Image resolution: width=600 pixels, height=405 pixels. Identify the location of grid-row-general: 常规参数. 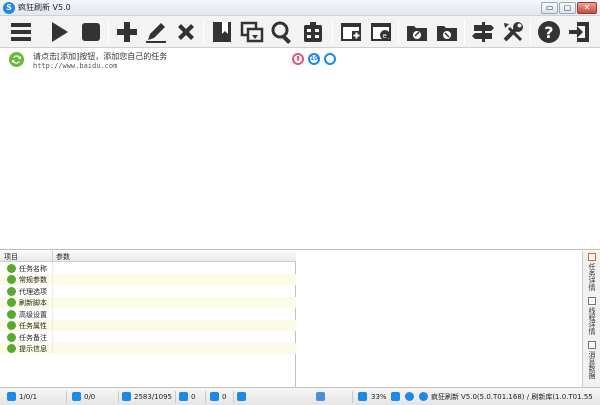
(148, 279).